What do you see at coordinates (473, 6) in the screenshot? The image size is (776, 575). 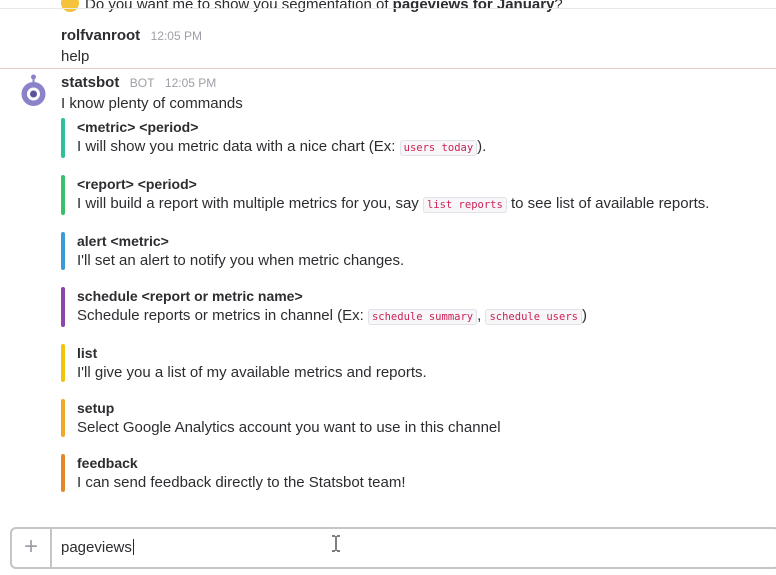 I see `message-bold-text: pageviews for January` at bounding box center [473, 6].